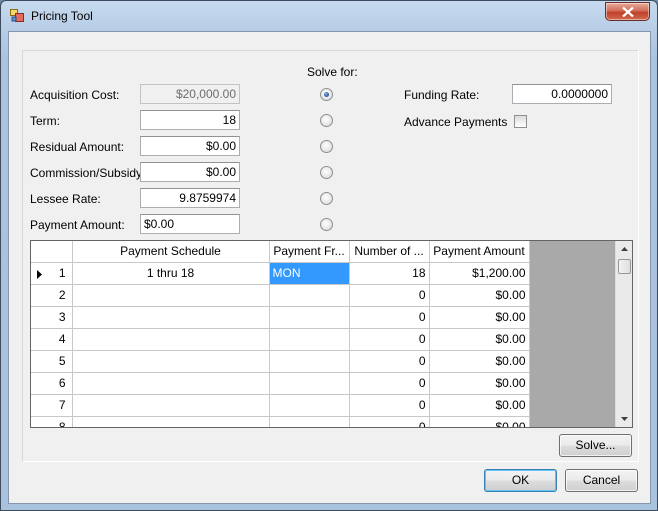 The height and width of the screenshot is (511, 658). What do you see at coordinates (329, 16) in the screenshot?
I see `title-bar: Pricing Tool` at bounding box center [329, 16].